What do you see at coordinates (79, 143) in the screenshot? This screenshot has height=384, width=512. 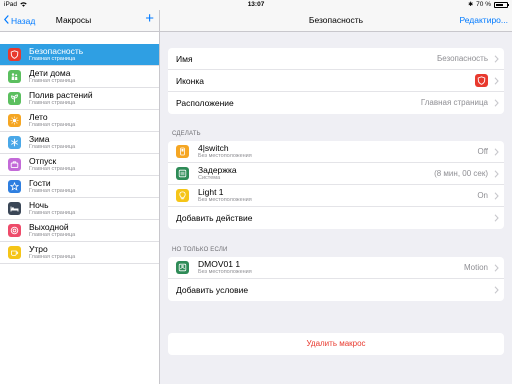 I see `macro-list-item: Зима Главная страница` at bounding box center [79, 143].